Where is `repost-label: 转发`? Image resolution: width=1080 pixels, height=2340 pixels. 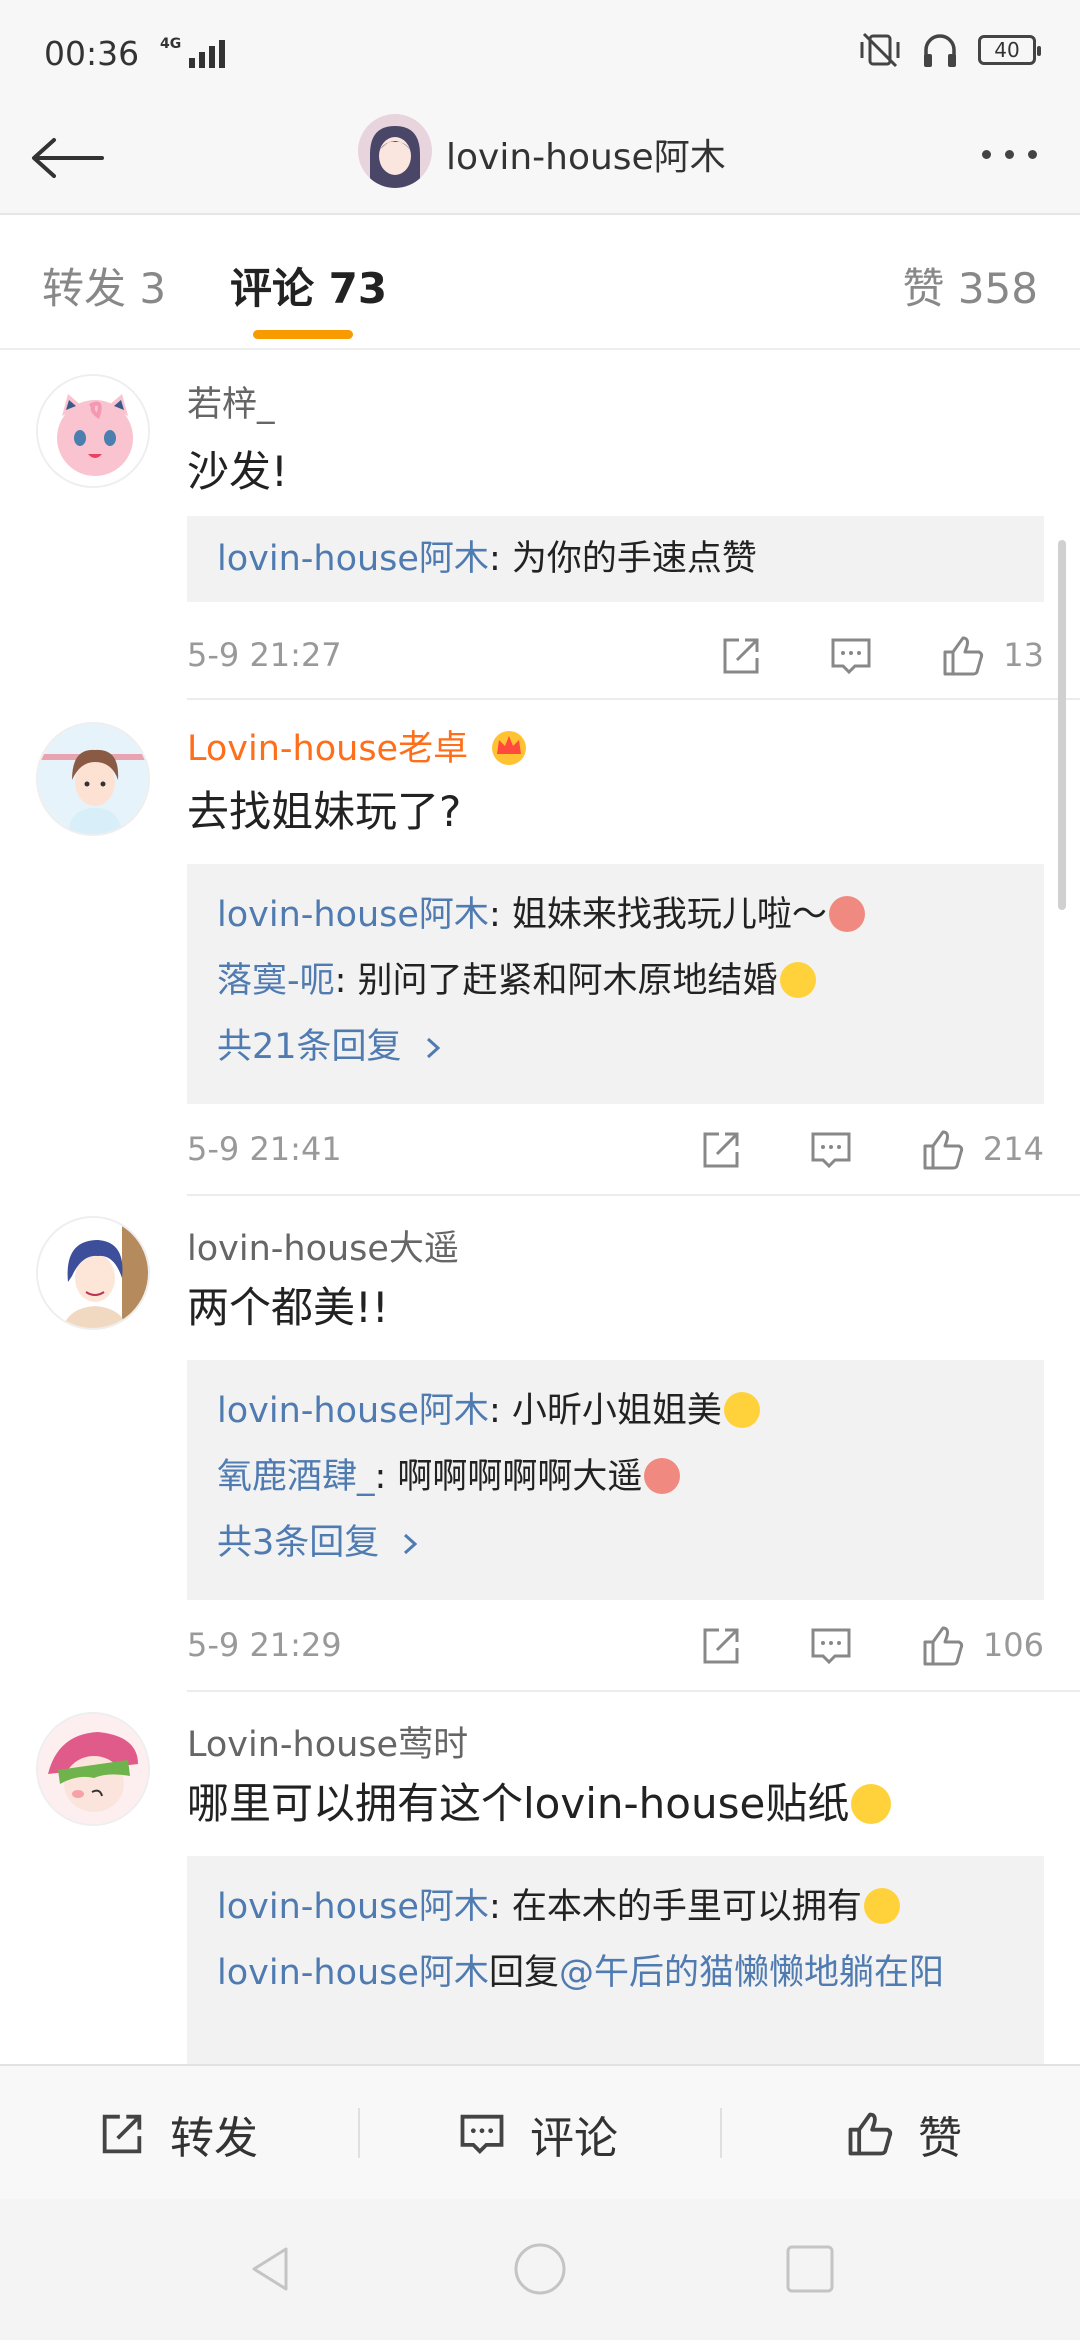
repost-label: 转发 is located at coordinates (214, 2138).